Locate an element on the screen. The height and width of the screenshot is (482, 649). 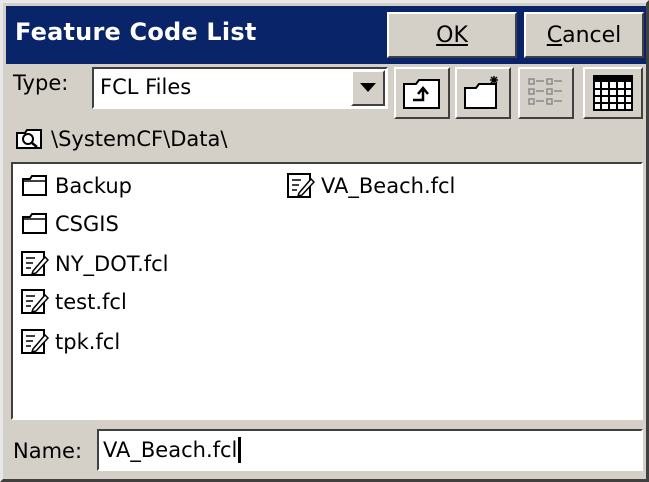
chevron-down-icon is located at coordinates (368, 87).